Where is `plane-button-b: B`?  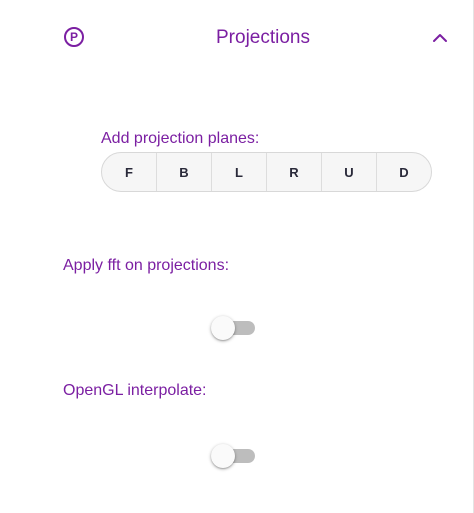
plane-button-b: B is located at coordinates (184, 172).